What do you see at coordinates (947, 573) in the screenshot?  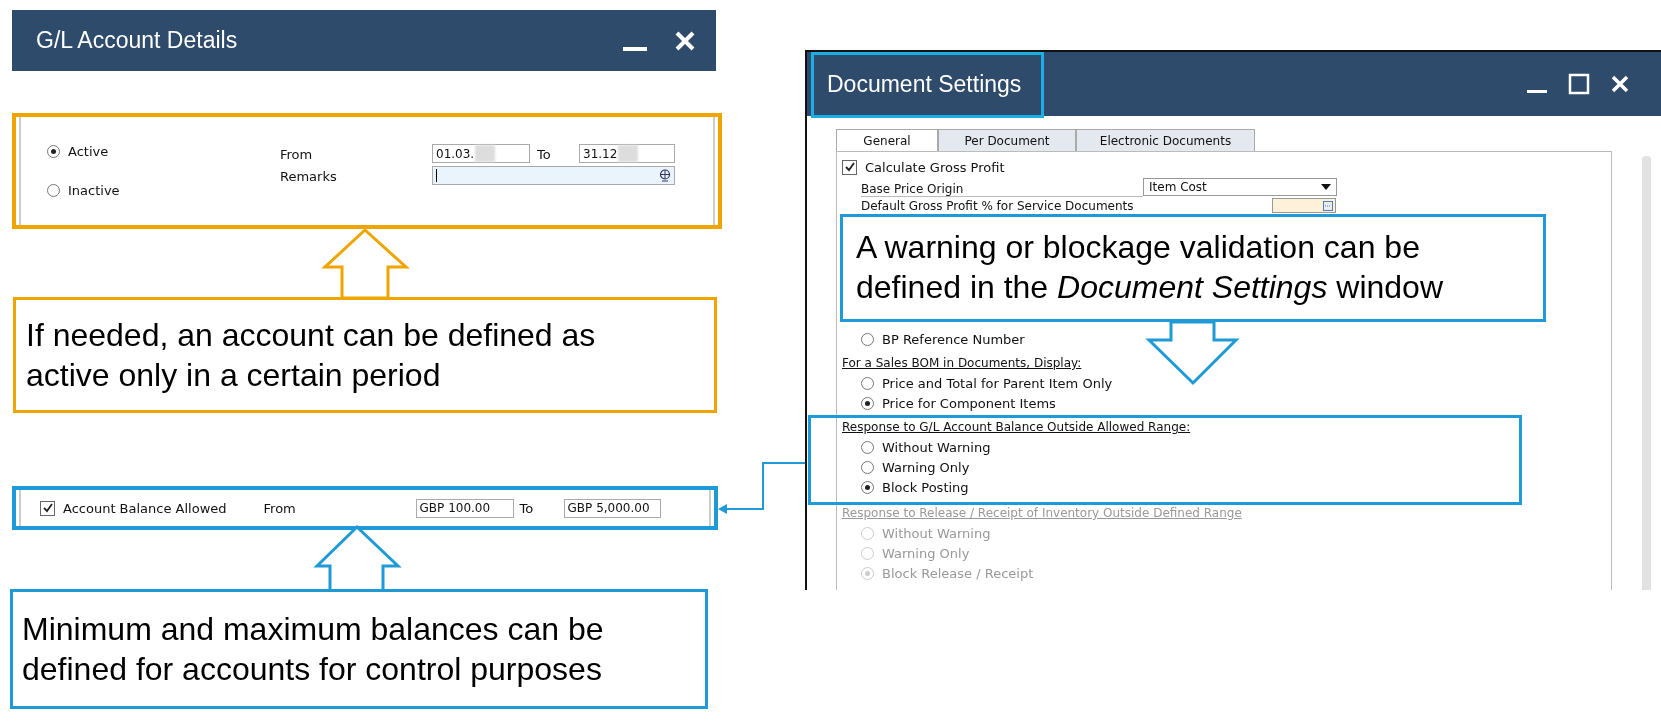 I see `radio-option: Block Release / Receipt` at bounding box center [947, 573].